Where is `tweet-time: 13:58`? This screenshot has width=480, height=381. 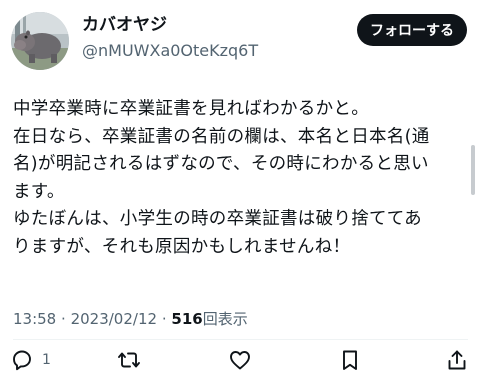
tweet-time: 13:58 is located at coordinates (34, 319).